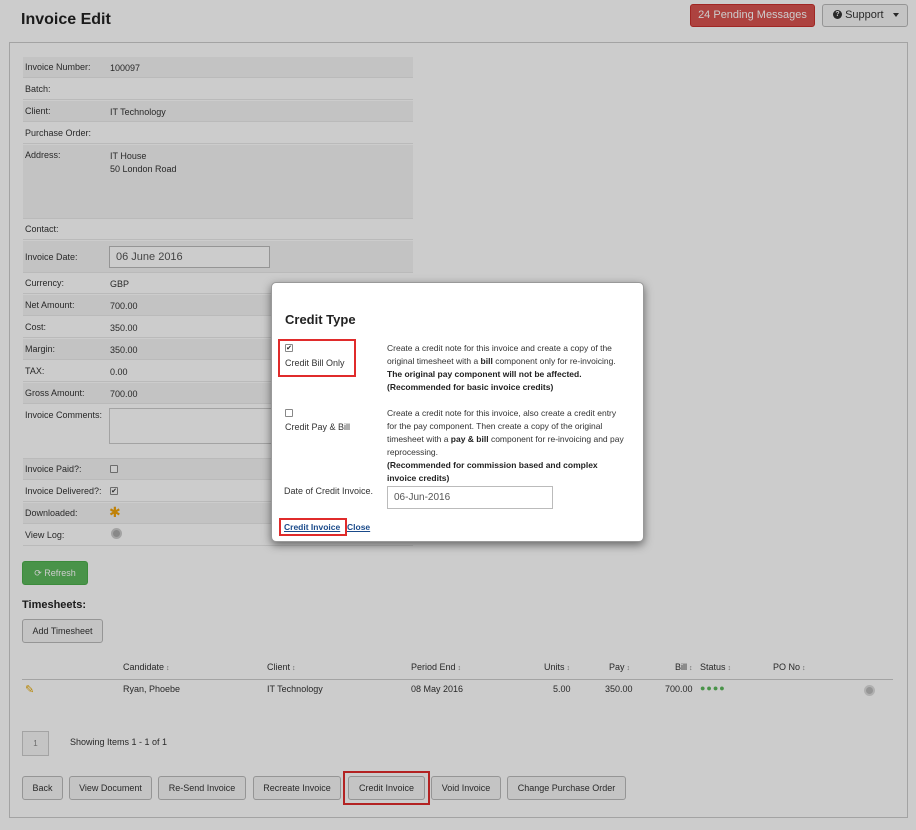 The image size is (916, 830). Describe the element at coordinates (470, 497) in the screenshot. I see `credit-date-field: 06-Jun-2016` at that location.